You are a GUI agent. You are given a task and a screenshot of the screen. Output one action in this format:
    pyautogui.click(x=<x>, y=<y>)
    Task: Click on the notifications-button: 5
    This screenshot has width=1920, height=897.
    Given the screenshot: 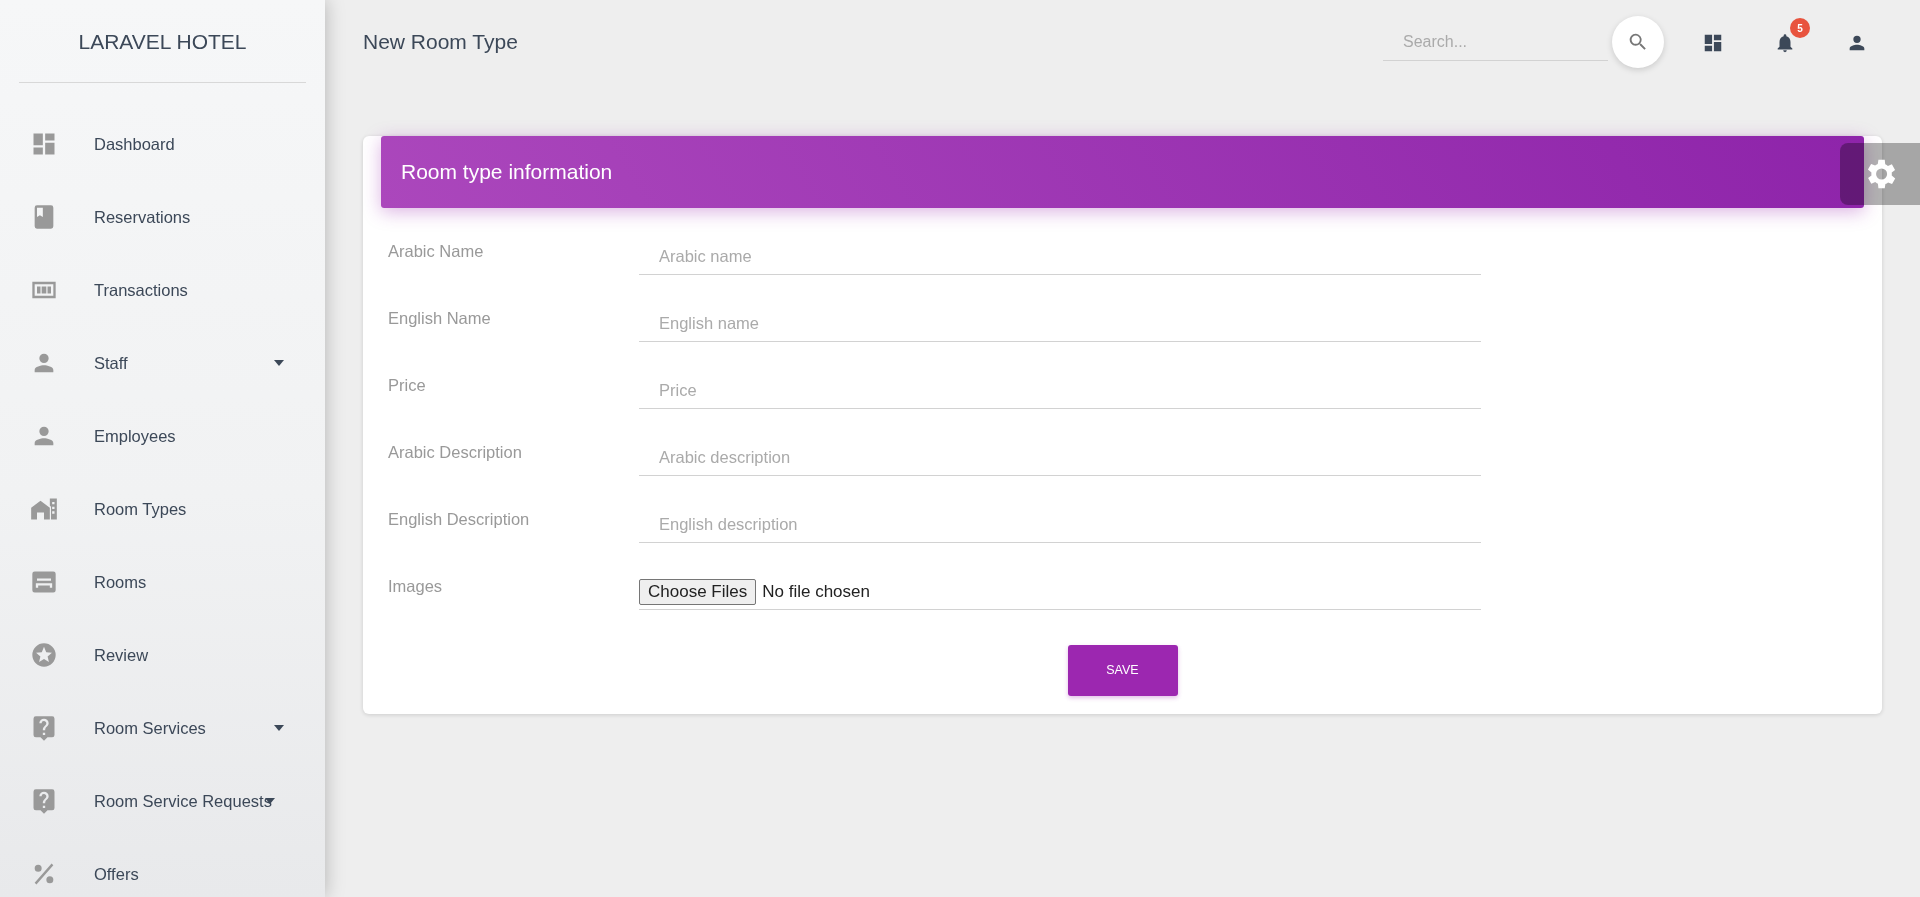 What is the action you would take?
    pyautogui.click(x=1792, y=36)
    